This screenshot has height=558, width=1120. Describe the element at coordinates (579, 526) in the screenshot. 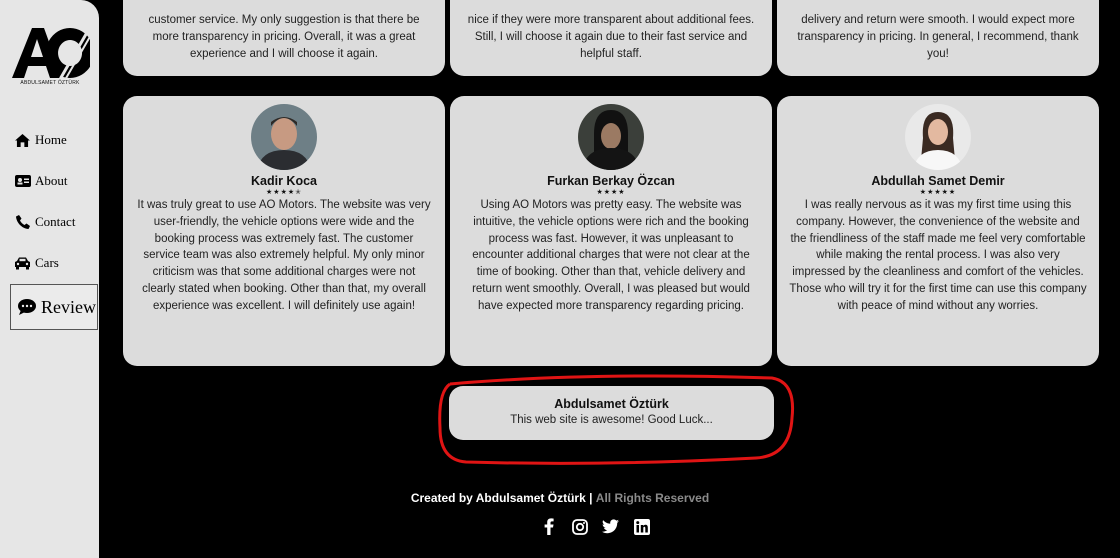

I see `instagram-icon` at that location.